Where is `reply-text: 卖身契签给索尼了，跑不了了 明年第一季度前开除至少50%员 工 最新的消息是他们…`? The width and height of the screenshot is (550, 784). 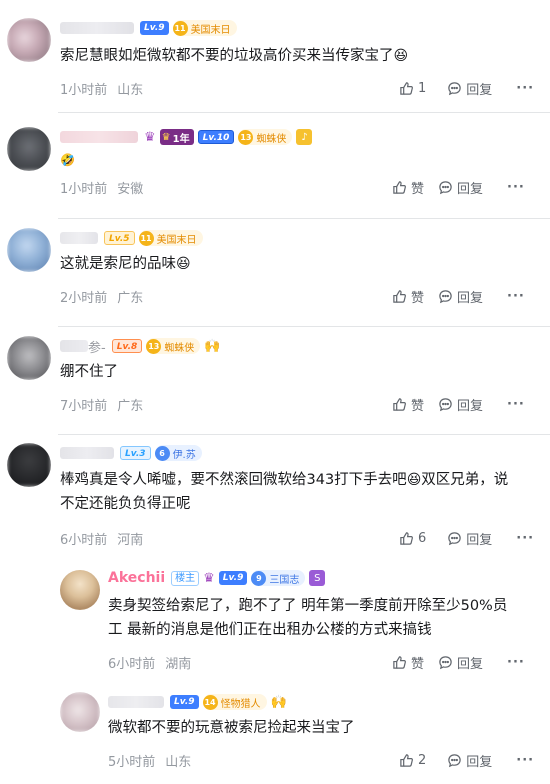
reply-text: 卖身契签给索尼了，跑不了了 明年第一季度前开除至少50%员 工 最新的消息是他们… is located at coordinates (308, 618).